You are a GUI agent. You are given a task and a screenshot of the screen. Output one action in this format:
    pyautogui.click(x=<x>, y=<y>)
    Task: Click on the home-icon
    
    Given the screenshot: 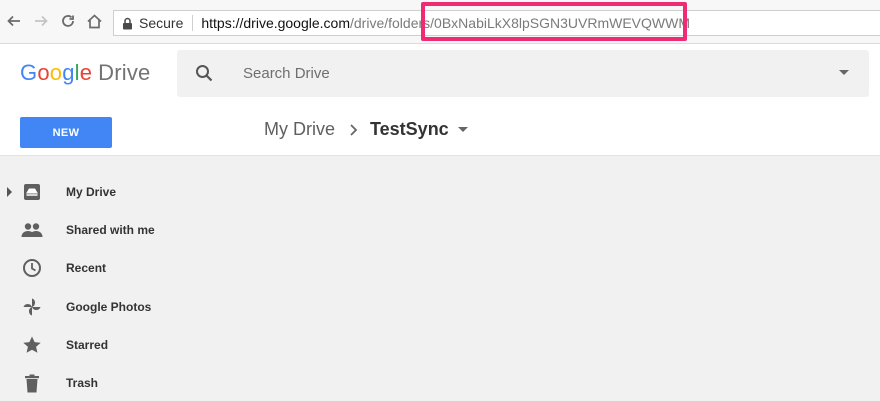 What is the action you would take?
    pyautogui.click(x=94, y=20)
    